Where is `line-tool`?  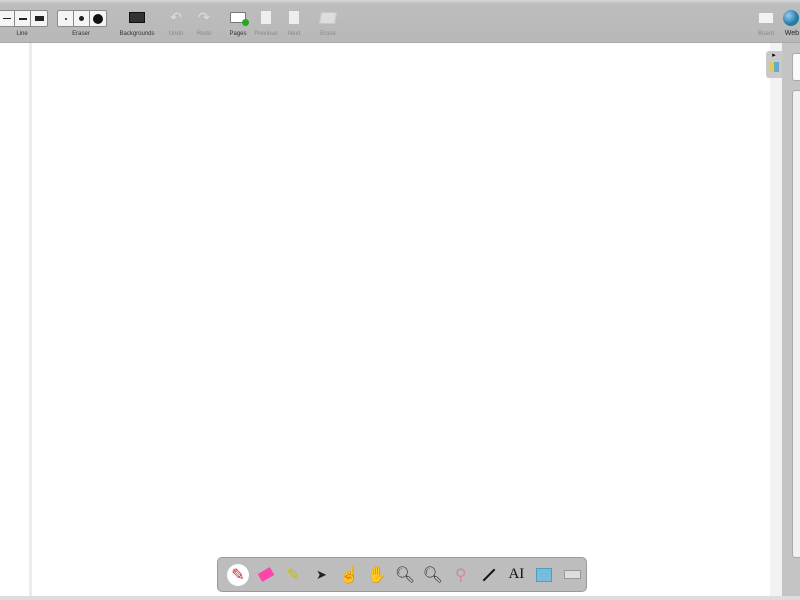 line-tool is located at coordinates (489, 575).